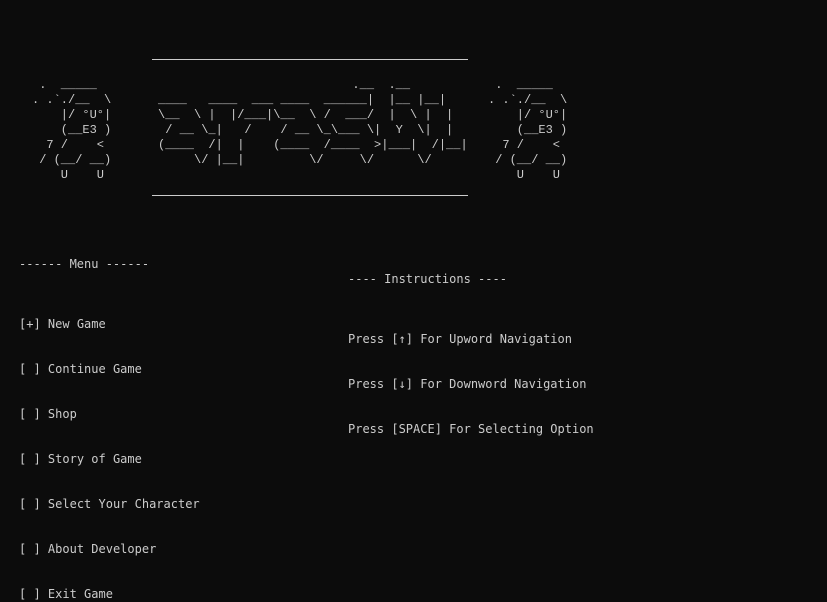 The width and height of the screenshot is (827, 602). What do you see at coordinates (102, 549) in the screenshot?
I see `menu-item-label: About Developer` at bounding box center [102, 549].